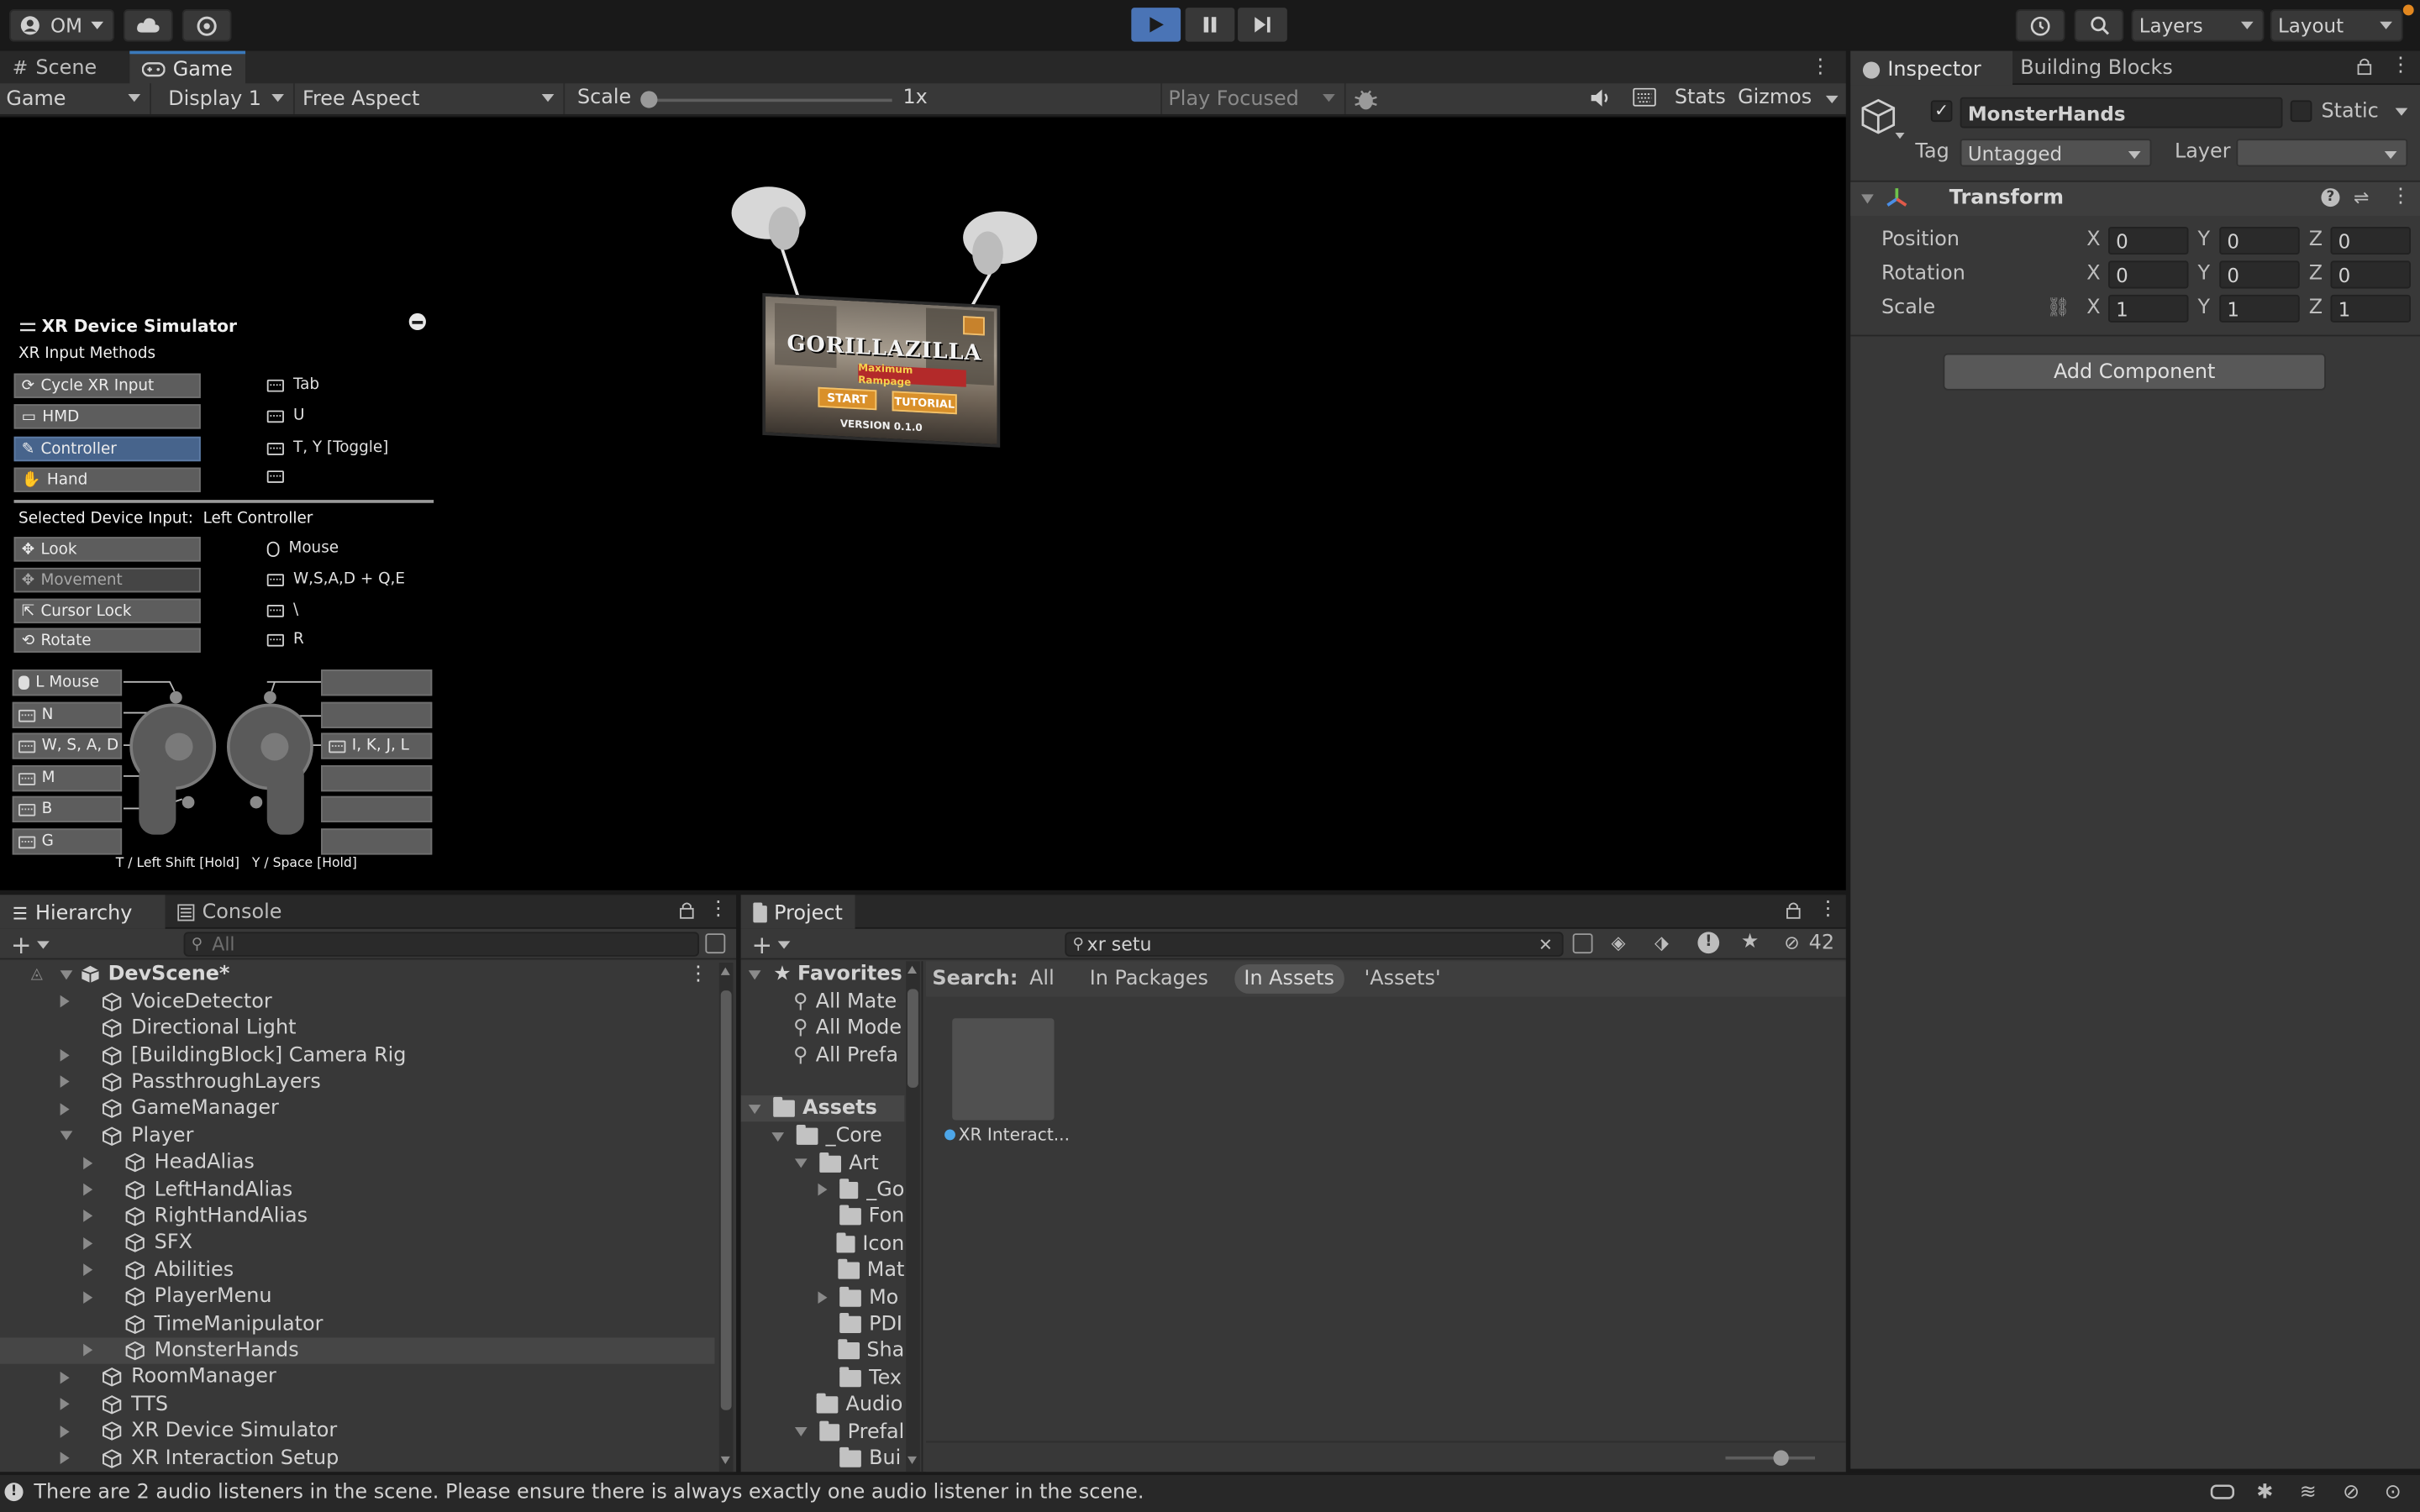  I want to click on scroll-up-icon, so click(725, 971).